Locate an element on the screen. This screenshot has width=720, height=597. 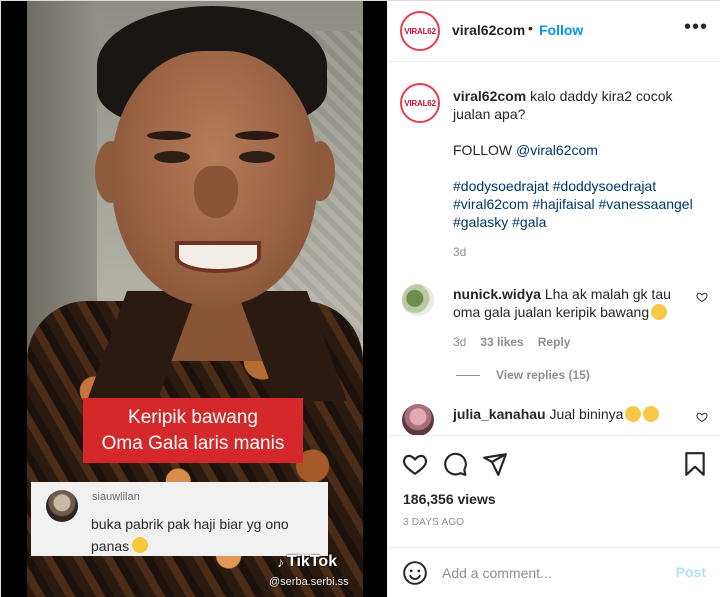
like-heart-icon is located at coordinates (415, 464).